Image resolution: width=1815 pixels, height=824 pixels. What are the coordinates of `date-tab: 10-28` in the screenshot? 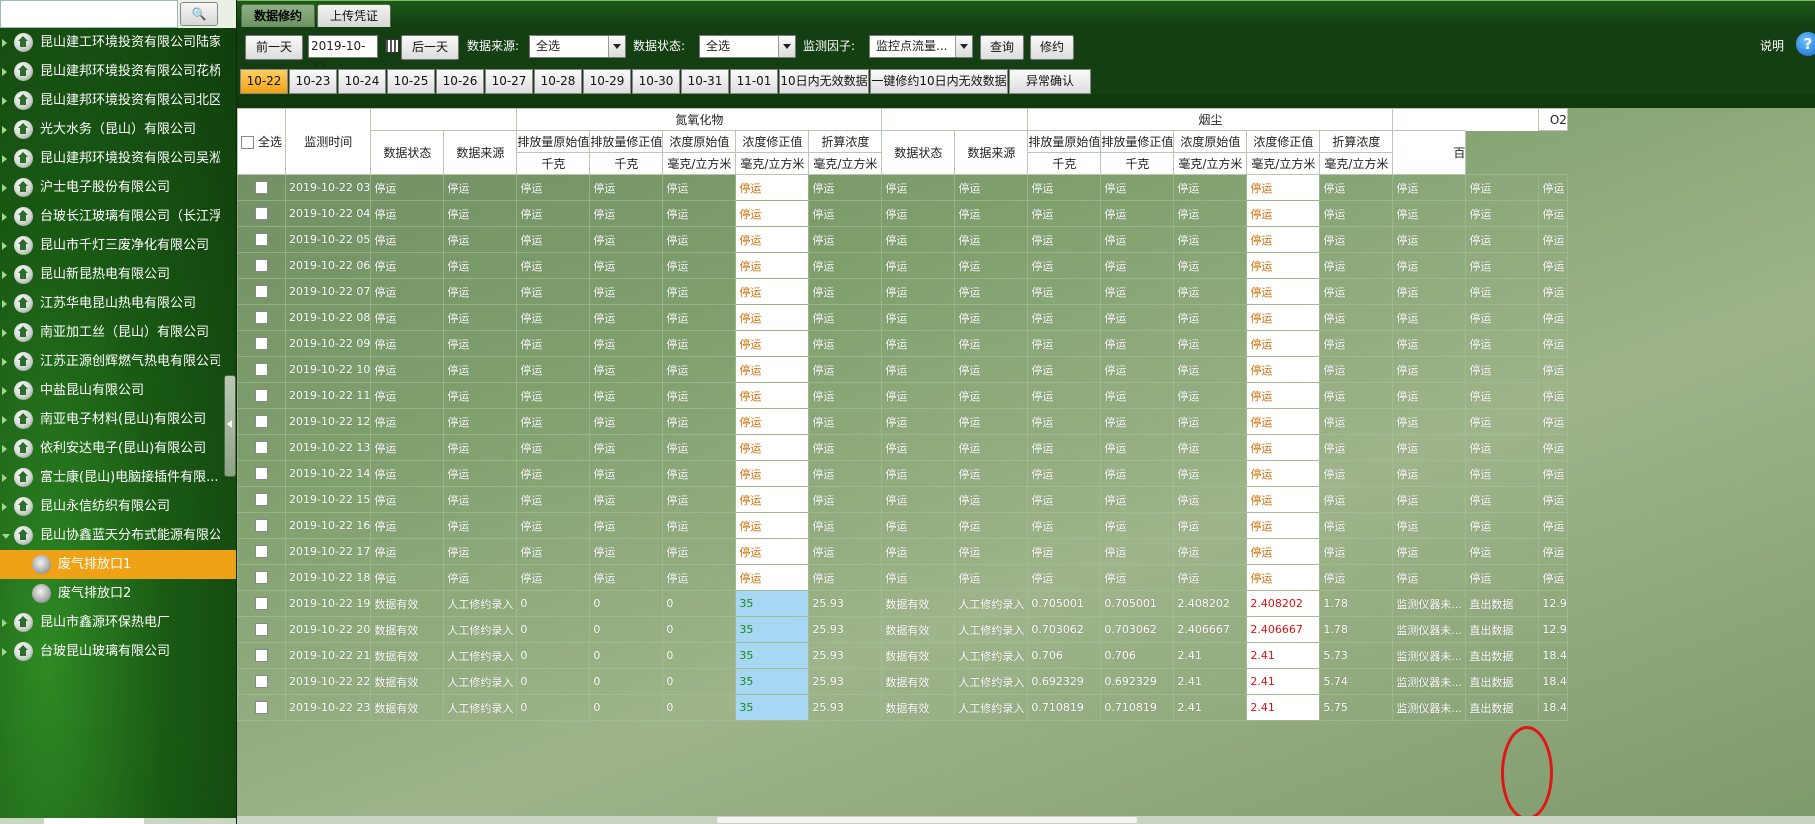 It's located at (558, 81).